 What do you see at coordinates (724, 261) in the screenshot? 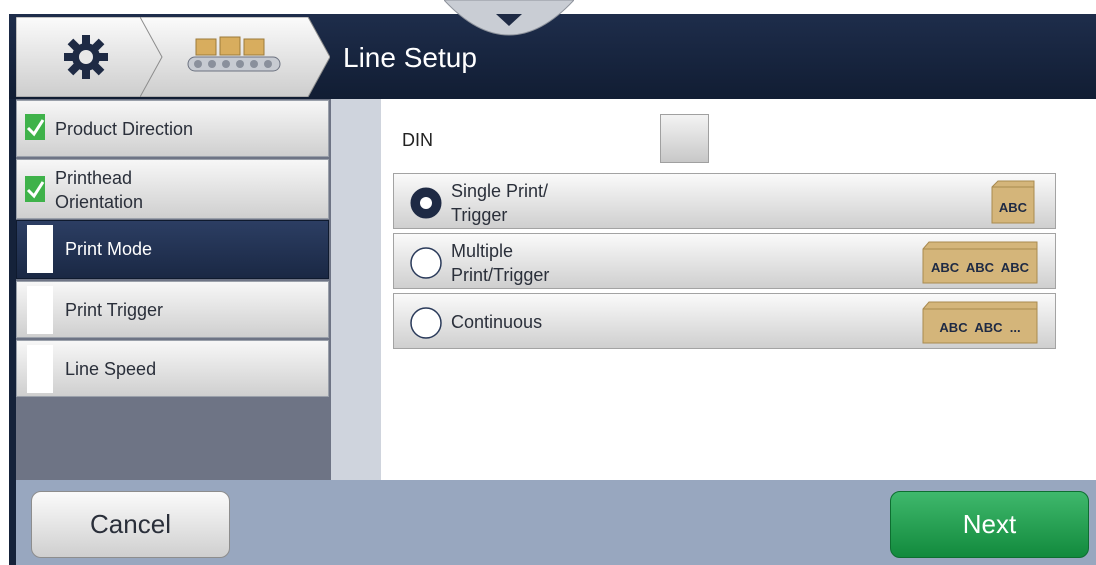
I see `option-multiple-print-trigger: Multiple Print/Trigger ABC ABC ABC` at bounding box center [724, 261].